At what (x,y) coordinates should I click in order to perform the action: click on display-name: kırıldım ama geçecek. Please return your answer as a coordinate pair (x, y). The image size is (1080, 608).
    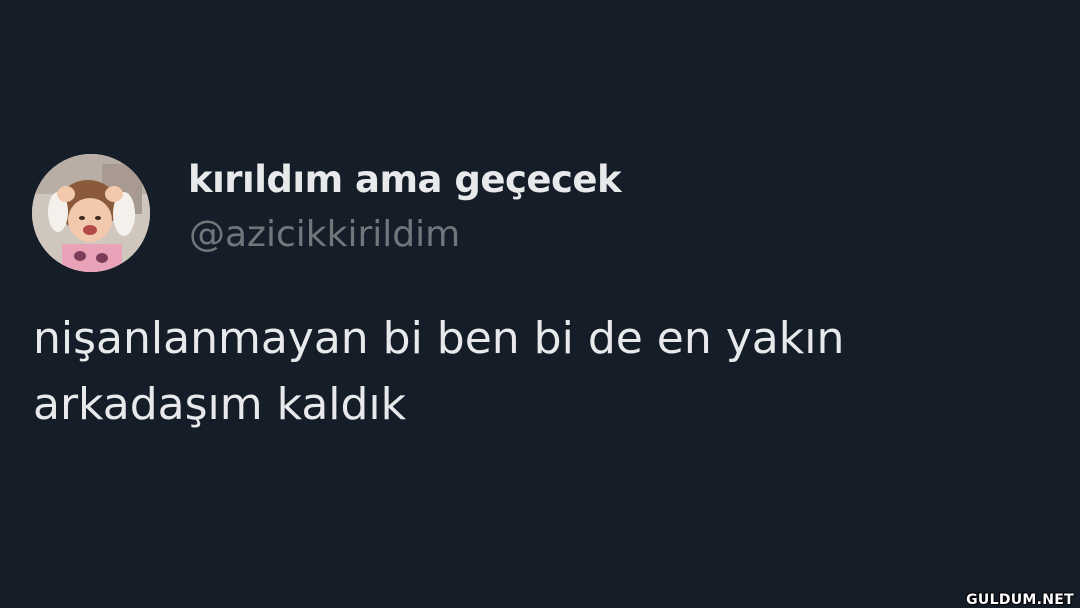
    Looking at the image, I should click on (405, 179).